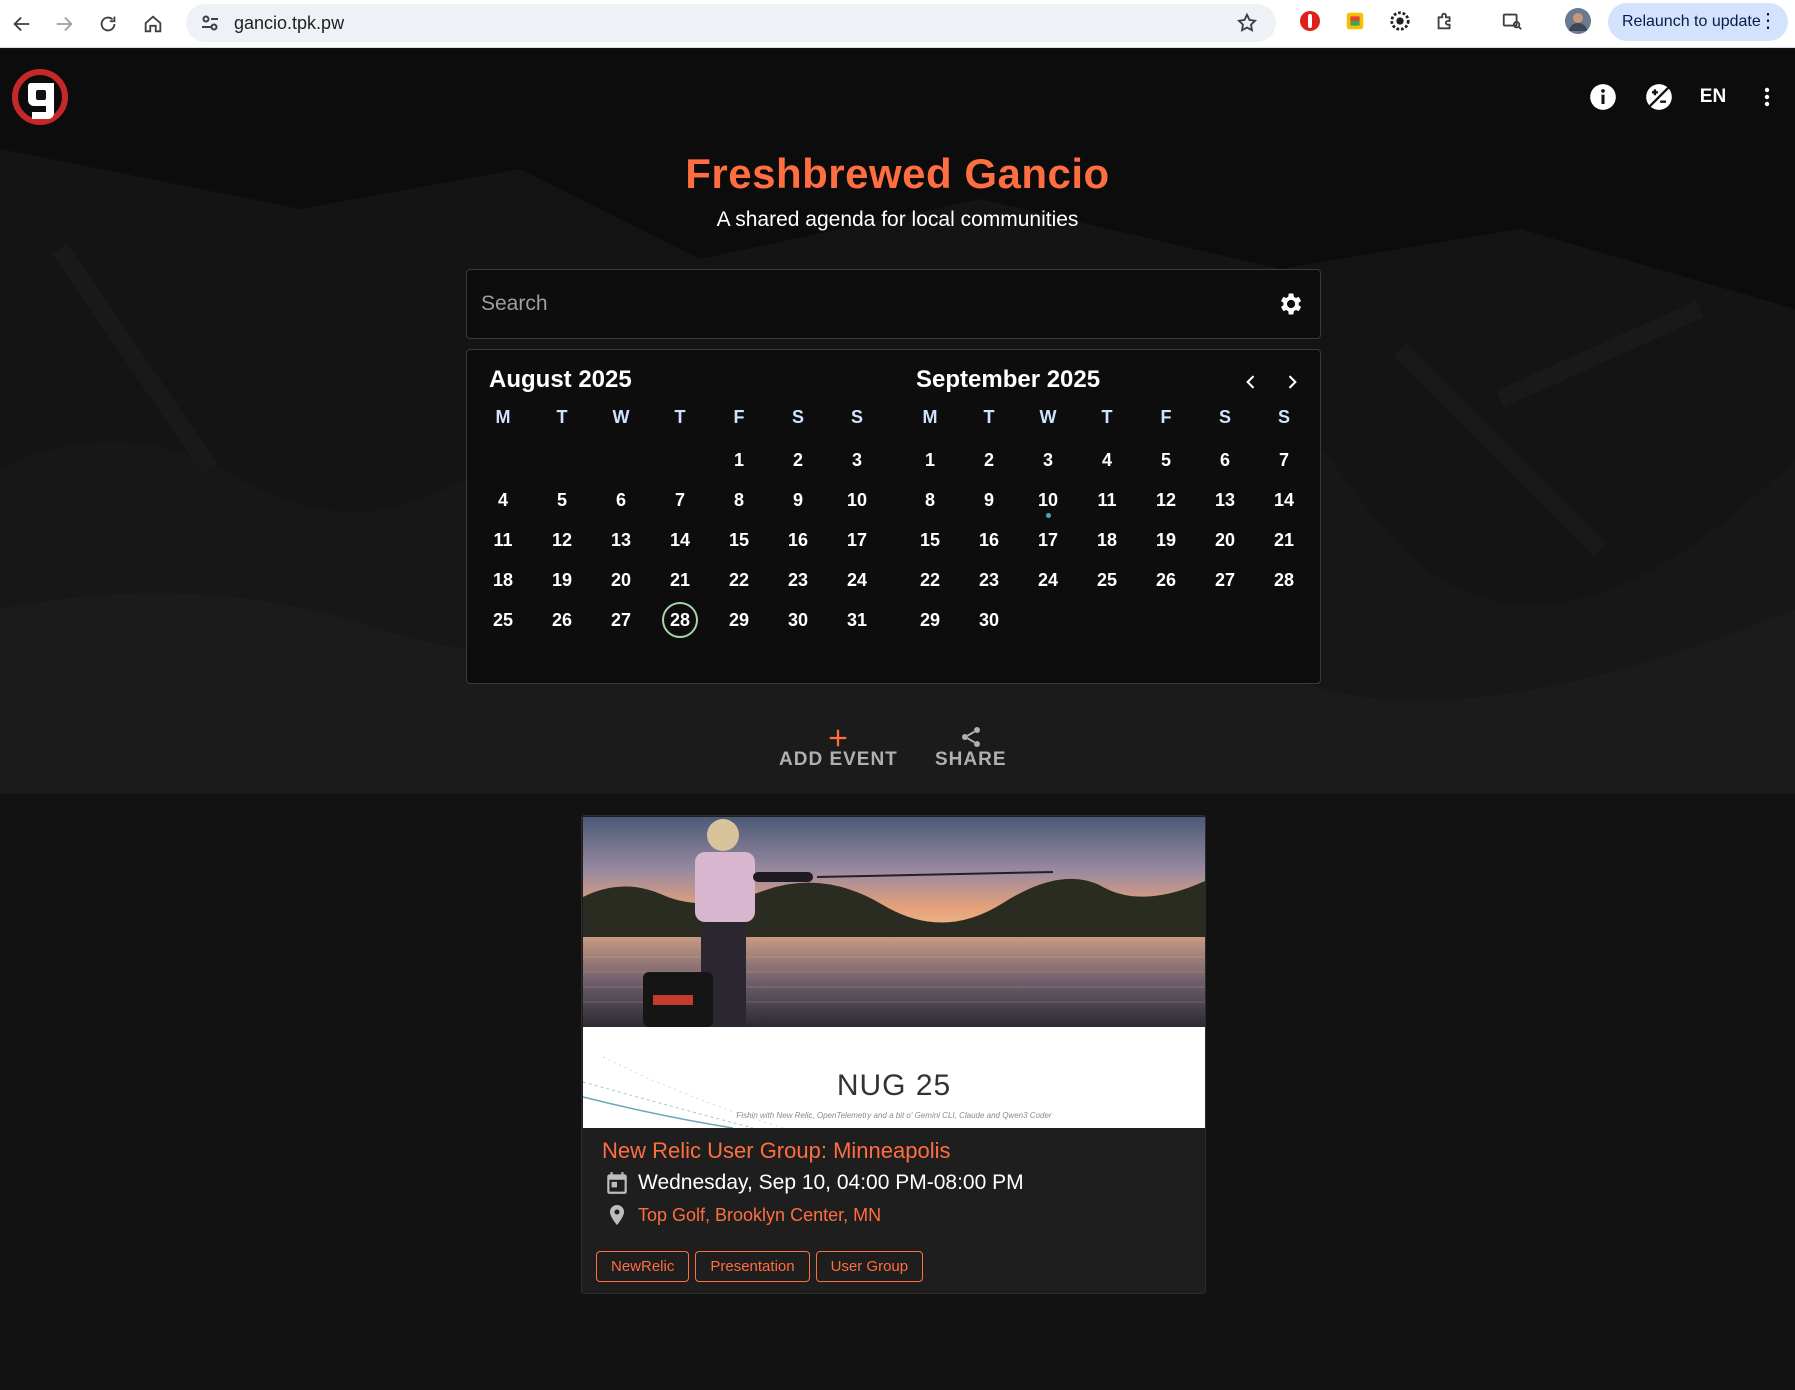 The image size is (1795, 1390). I want to click on main-menu-button, so click(1767, 97).